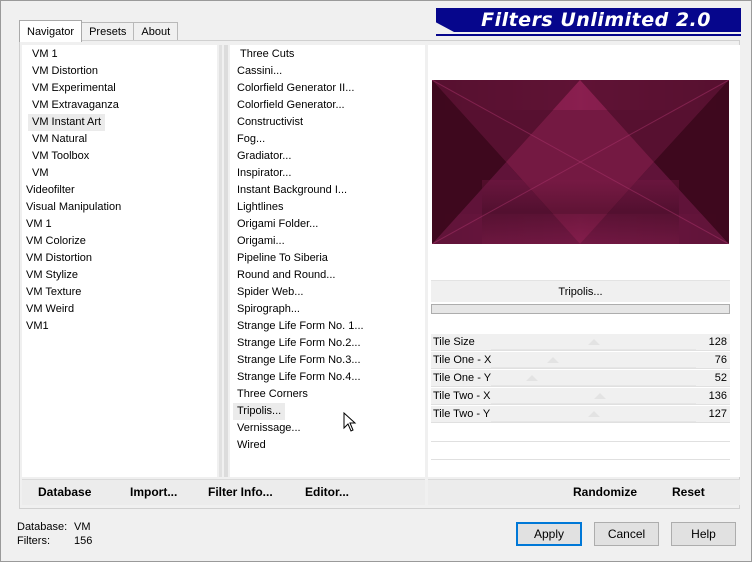 This screenshot has height=562, width=752. I want to click on filter-item: Pipeline To Siberia, so click(282, 258).